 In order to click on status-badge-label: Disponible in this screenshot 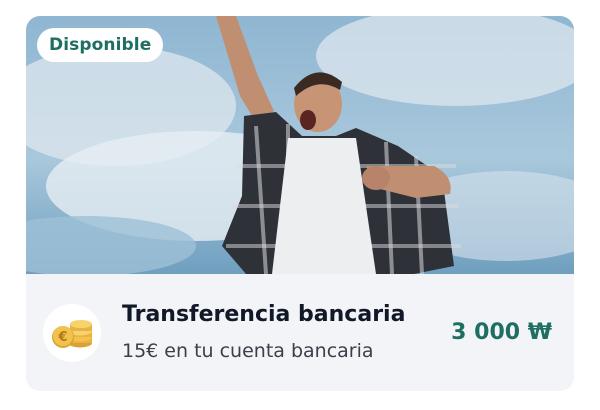, I will do `click(100, 45)`.